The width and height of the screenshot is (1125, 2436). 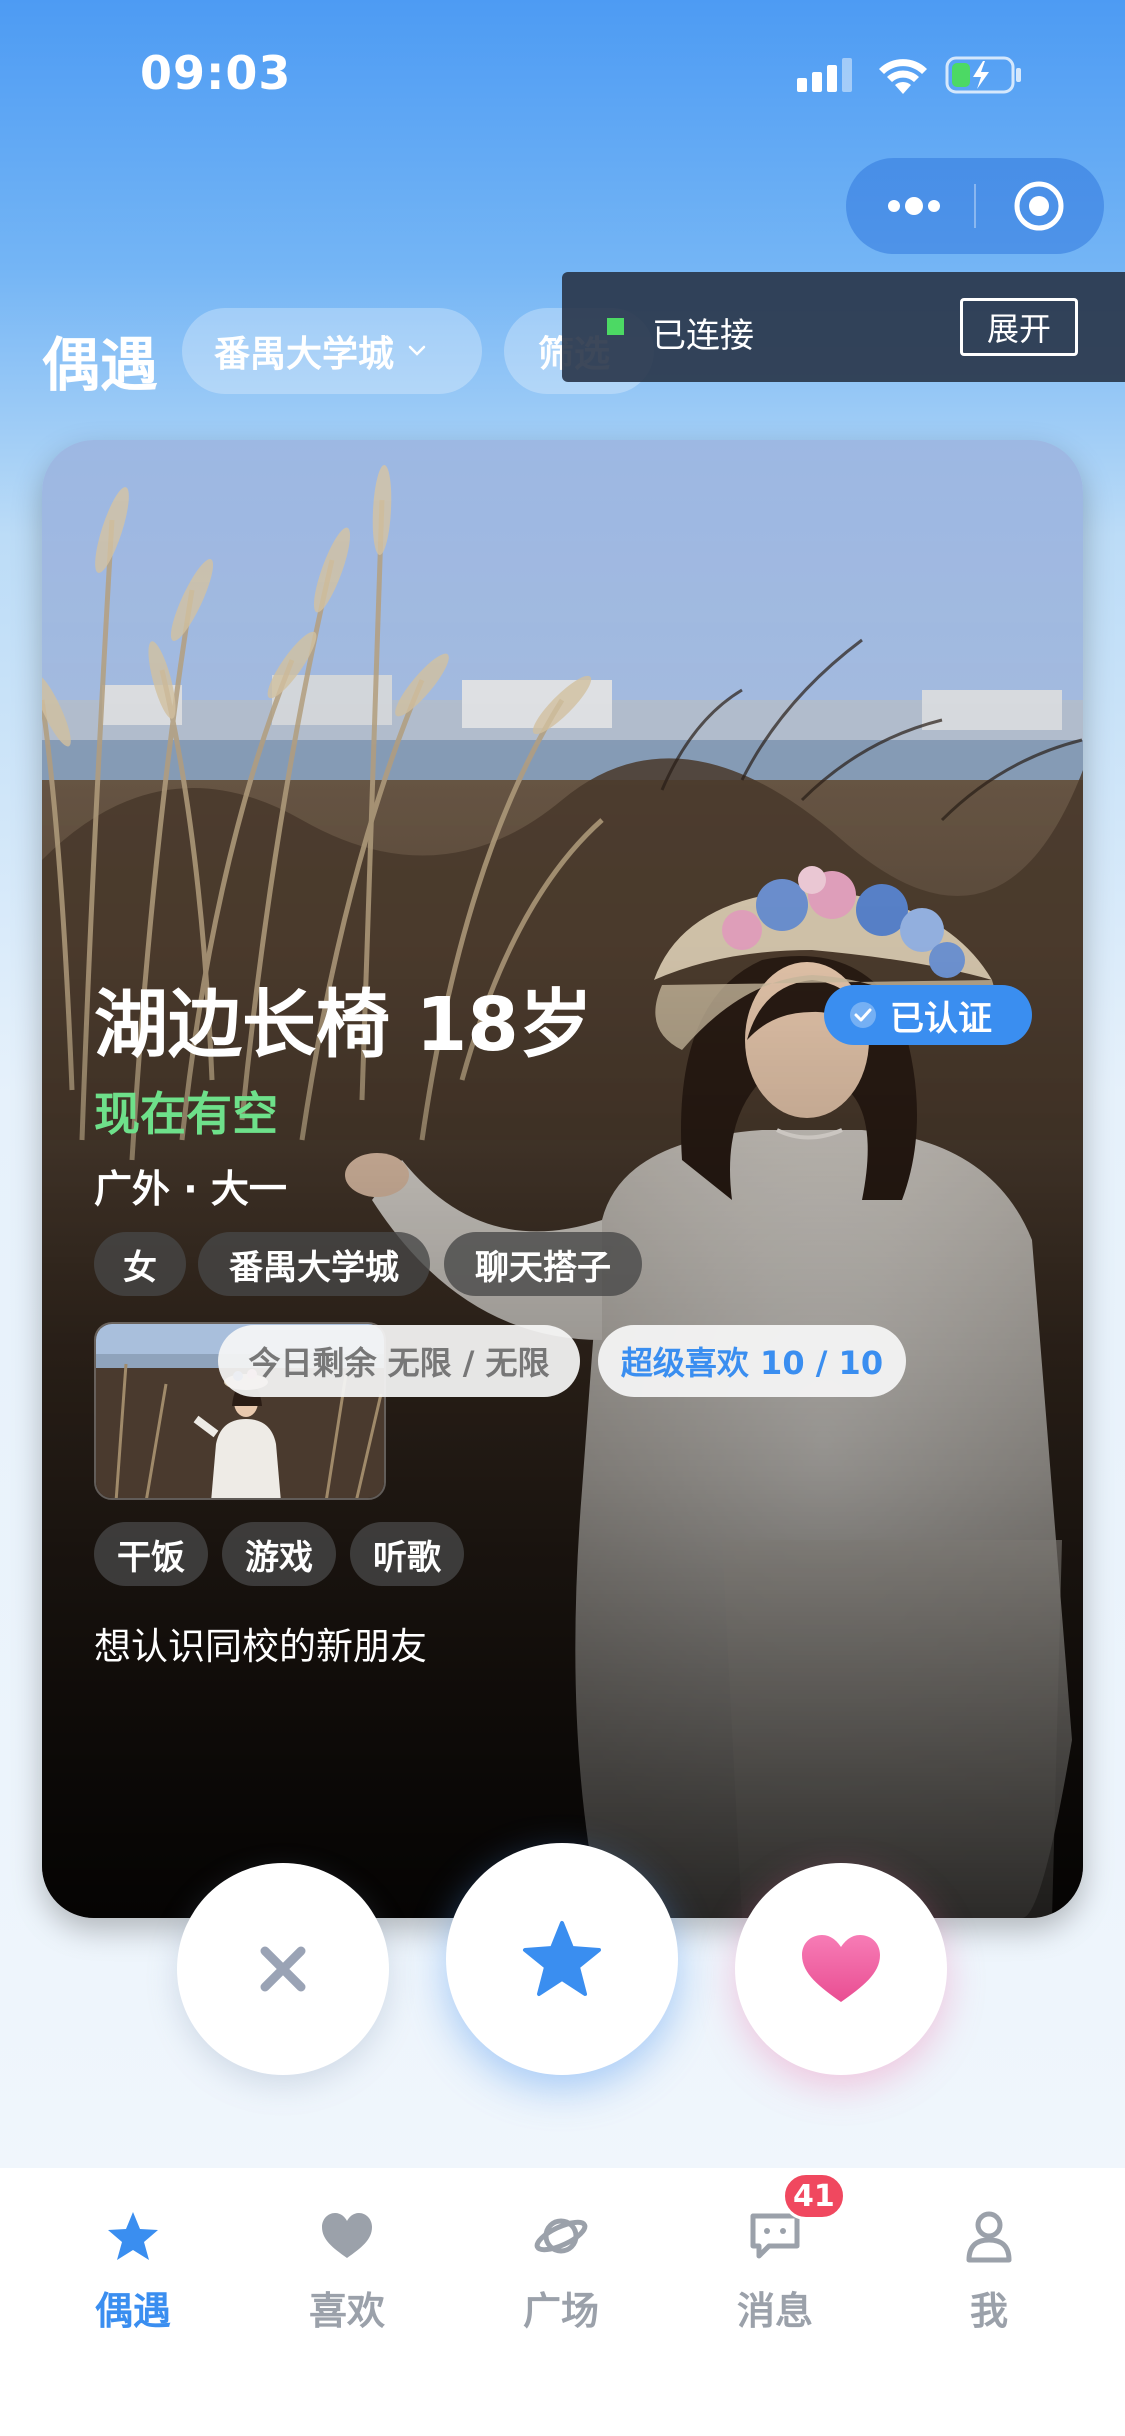 What do you see at coordinates (752, 1361) in the screenshot?
I see `super-like-quota-pill: 超级喜欢 10 / 10` at bounding box center [752, 1361].